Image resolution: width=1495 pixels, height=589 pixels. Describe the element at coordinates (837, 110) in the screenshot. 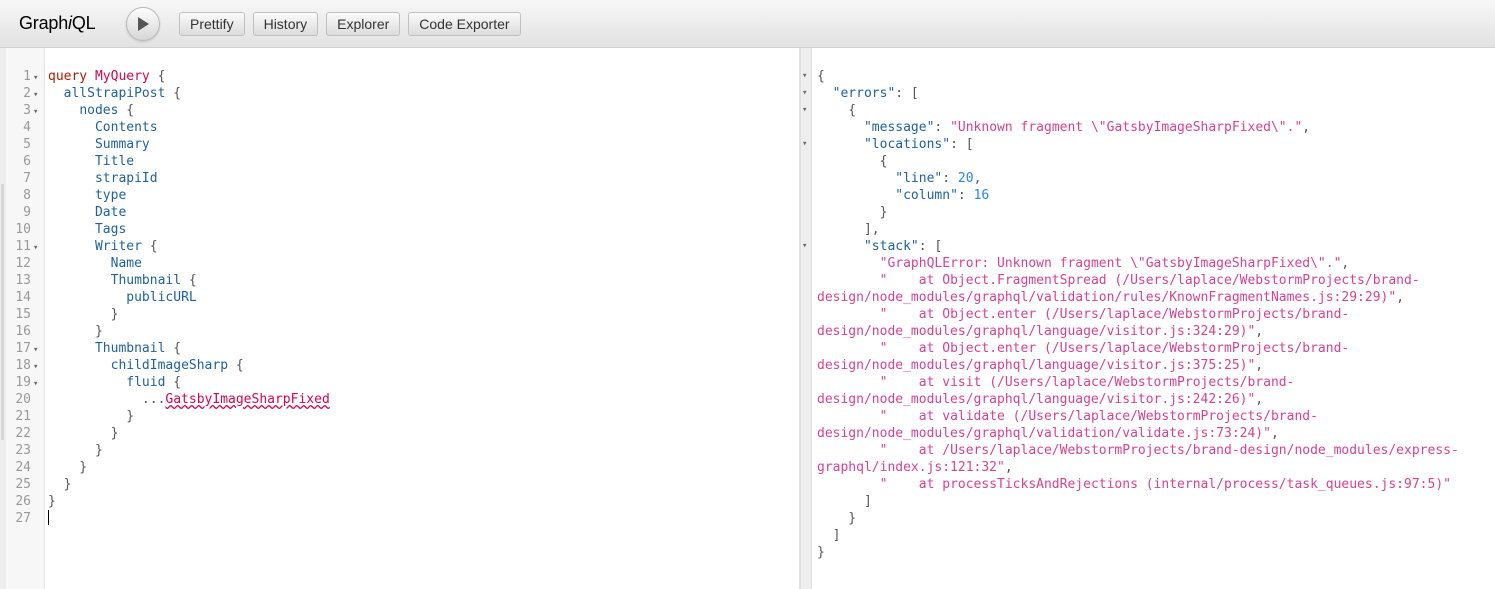

I see `json-token: {` at that location.